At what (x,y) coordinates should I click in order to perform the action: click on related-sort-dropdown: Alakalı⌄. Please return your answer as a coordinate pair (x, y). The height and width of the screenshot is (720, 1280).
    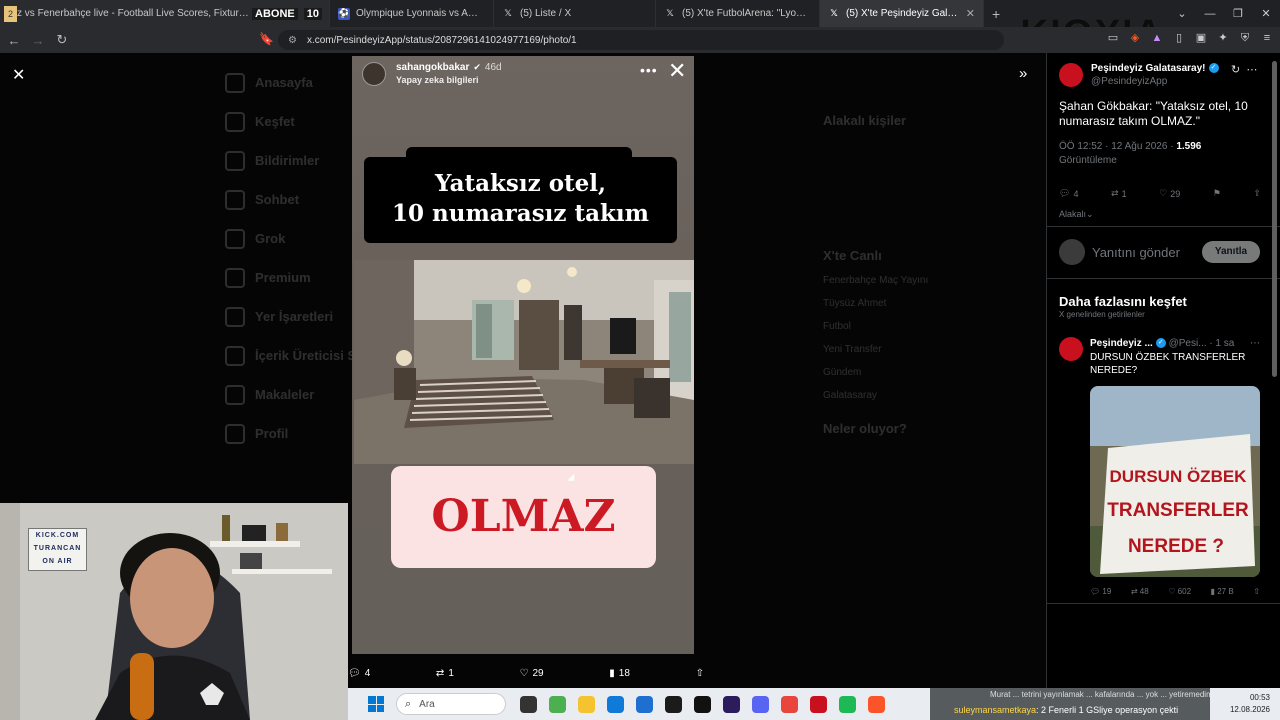
    Looking at the image, I should click on (1076, 214).